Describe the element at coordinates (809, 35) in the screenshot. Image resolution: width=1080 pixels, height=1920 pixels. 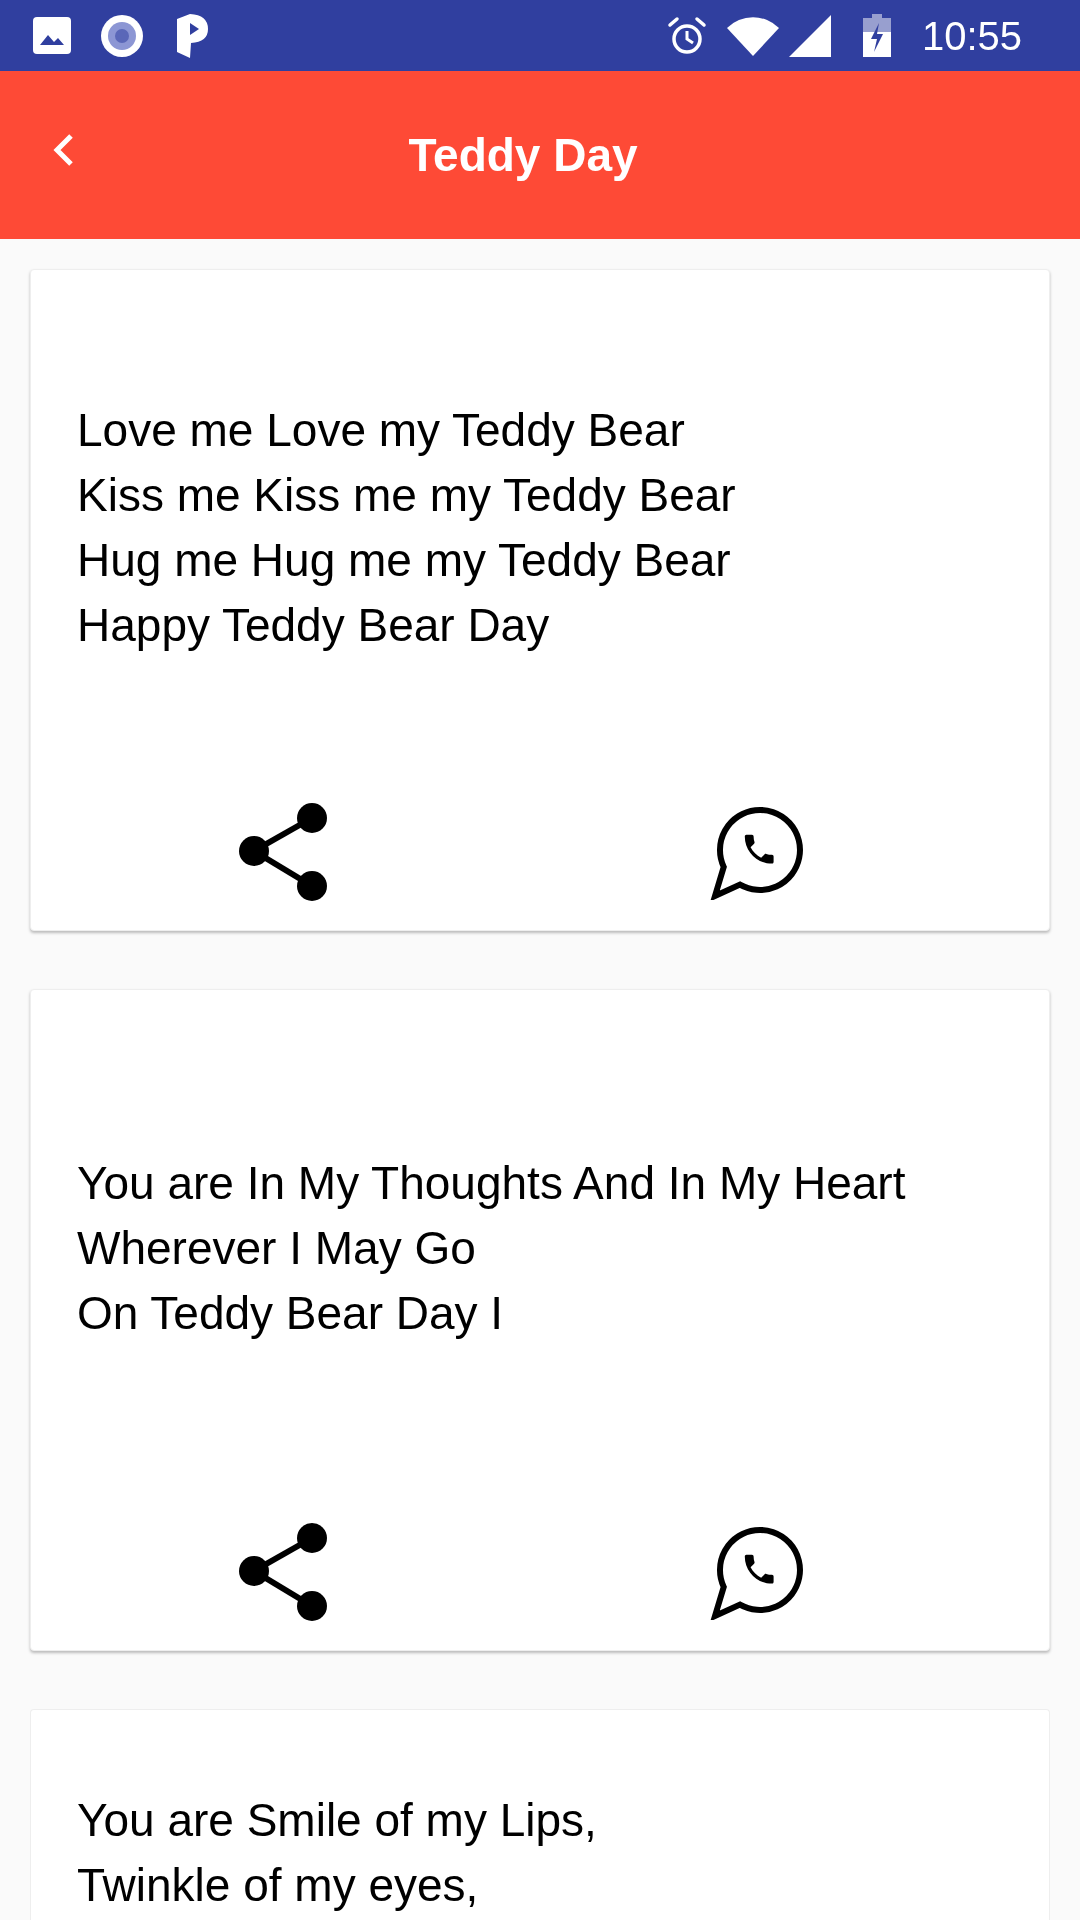
I see `signal-icon` at that location.